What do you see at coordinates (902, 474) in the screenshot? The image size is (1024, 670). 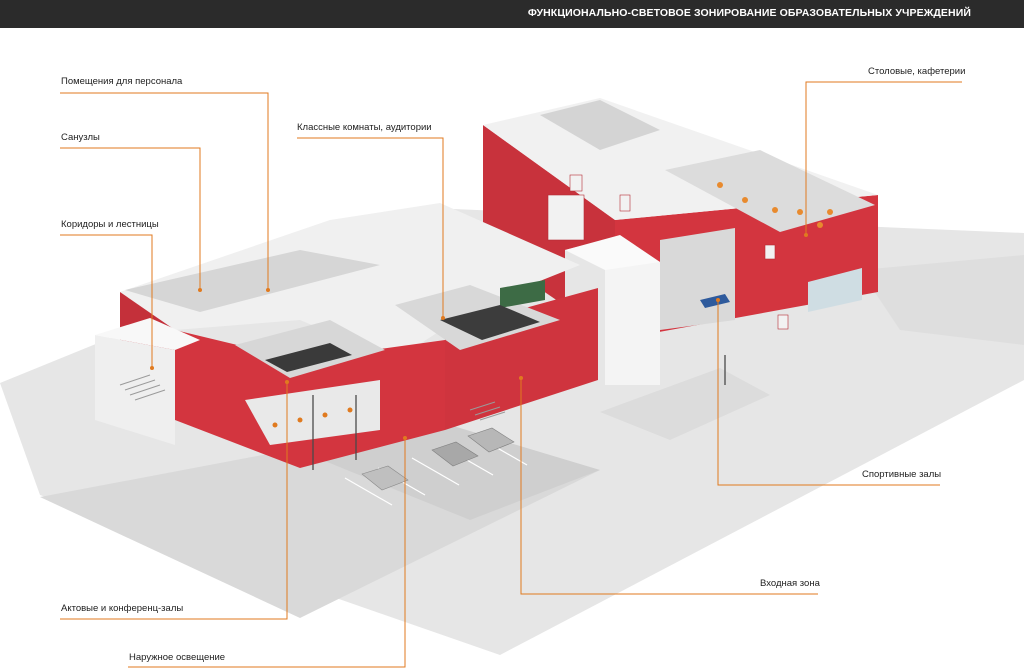 I see `label-sports-halls: Спортивные залы` at bounding box center [902, 474].